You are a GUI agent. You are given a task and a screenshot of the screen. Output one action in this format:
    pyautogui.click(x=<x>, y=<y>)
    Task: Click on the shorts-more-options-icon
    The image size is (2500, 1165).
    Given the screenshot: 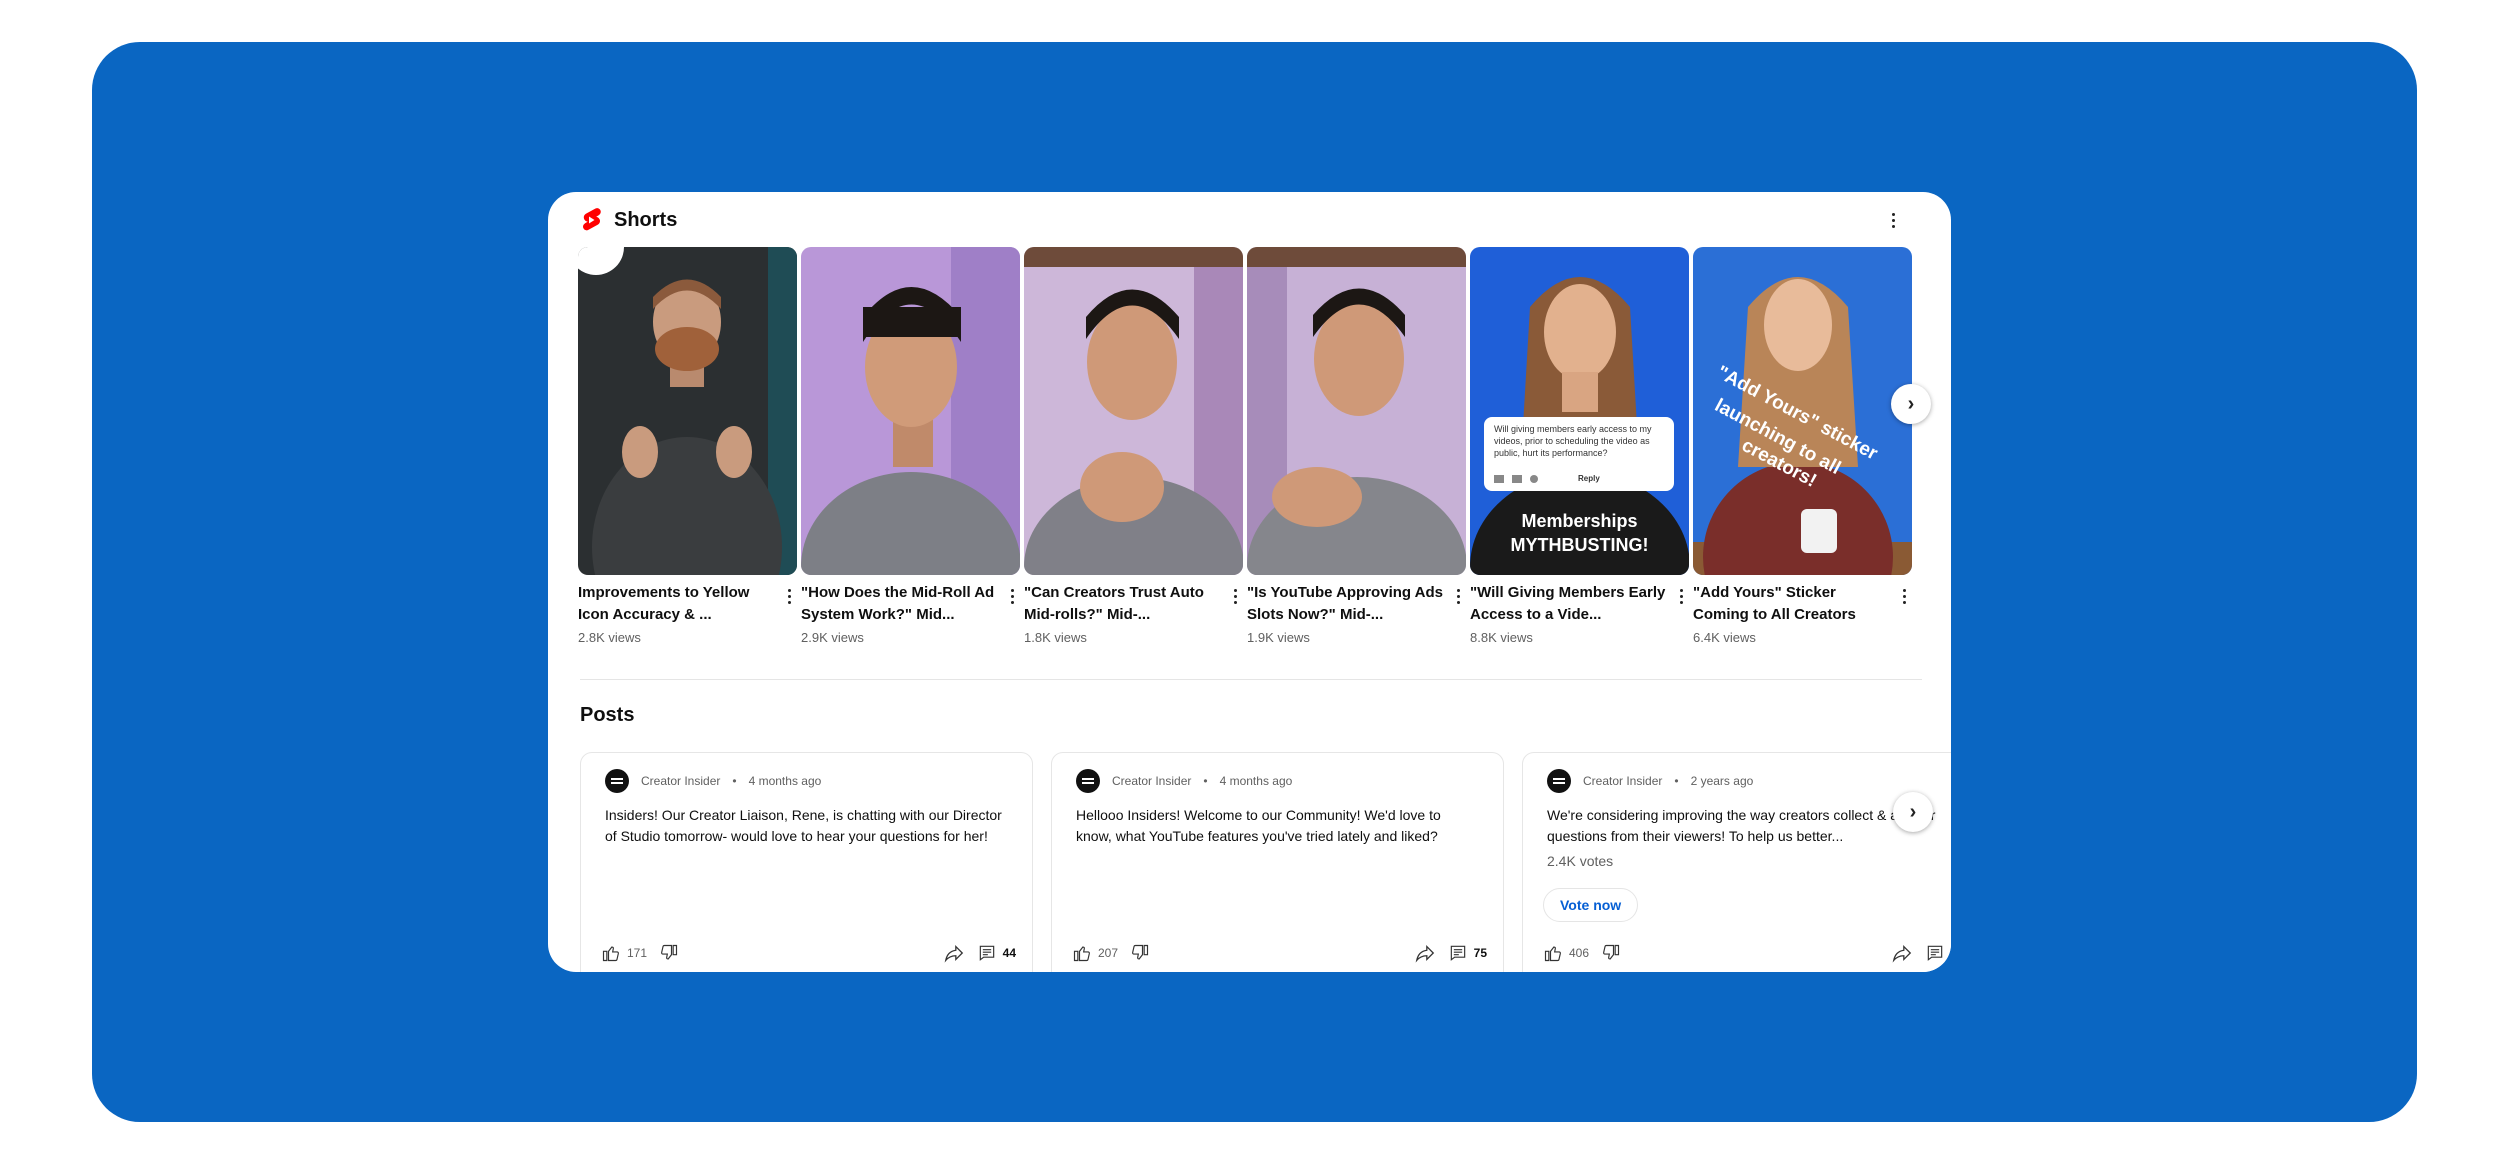 What is the action you would take?
    pyautogui.click(x=1893, y=220)
    